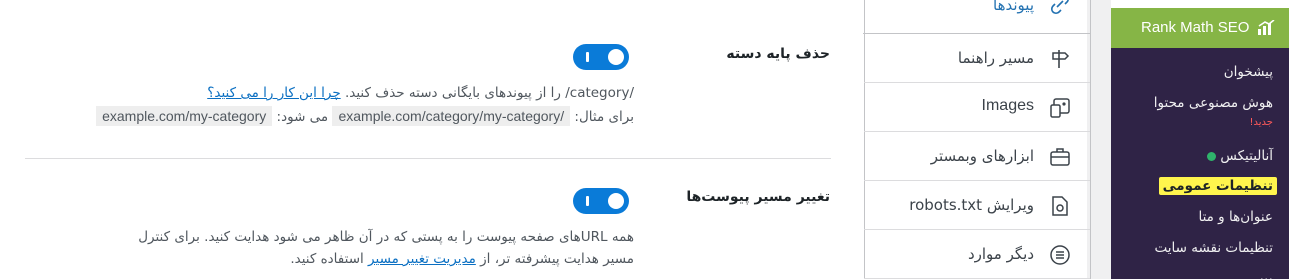 This screenshot has height=279, width=1289. Describe the element at coordinates (601, 201) in the screenshot. I see `toggle-redirect-attachments` at that location.